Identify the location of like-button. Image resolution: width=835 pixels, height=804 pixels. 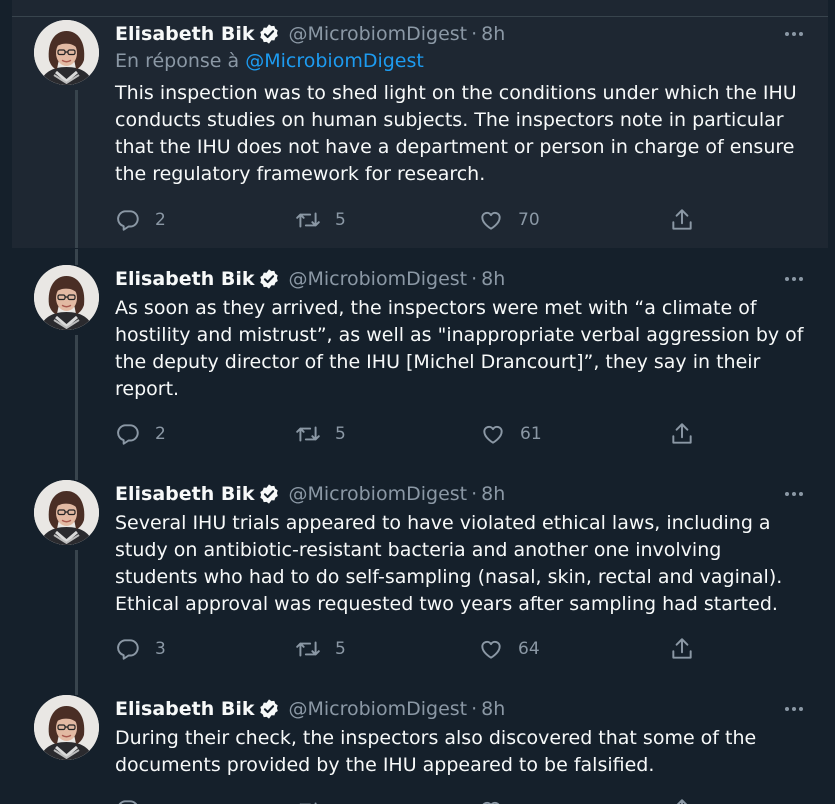
(491, 800).